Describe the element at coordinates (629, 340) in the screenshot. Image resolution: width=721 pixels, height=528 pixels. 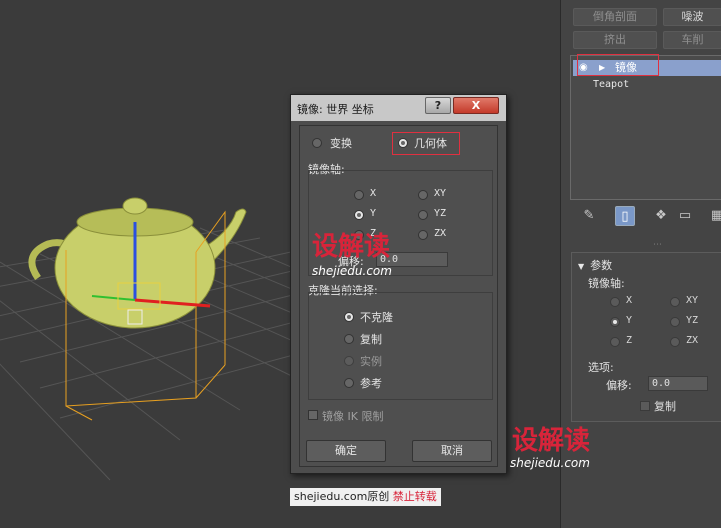
I see `axis-z-label: Z` at that location.